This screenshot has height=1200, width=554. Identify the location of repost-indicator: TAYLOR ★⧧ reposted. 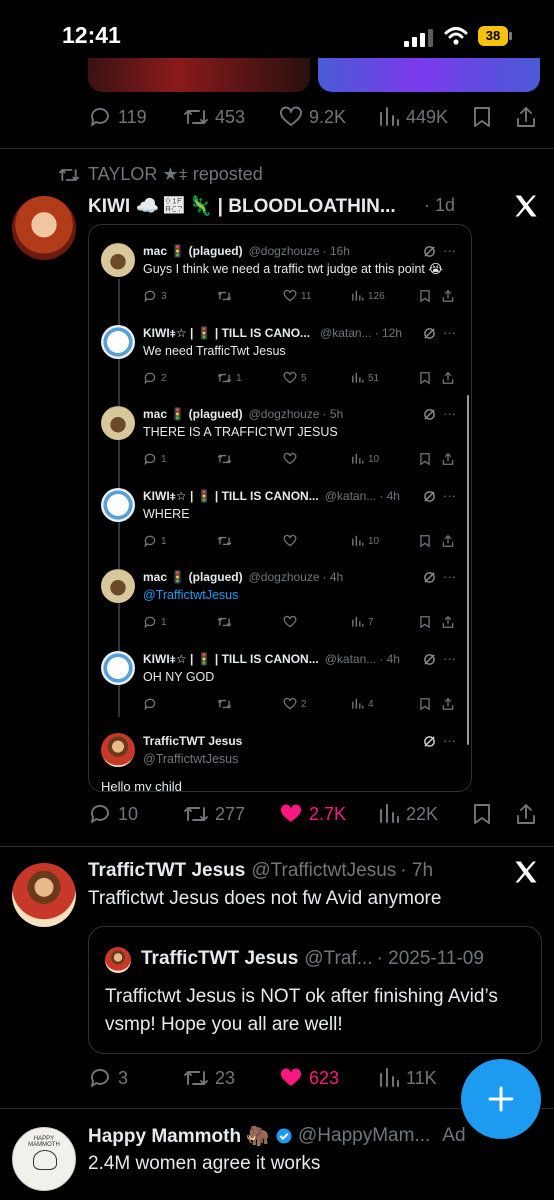
(160, 174).